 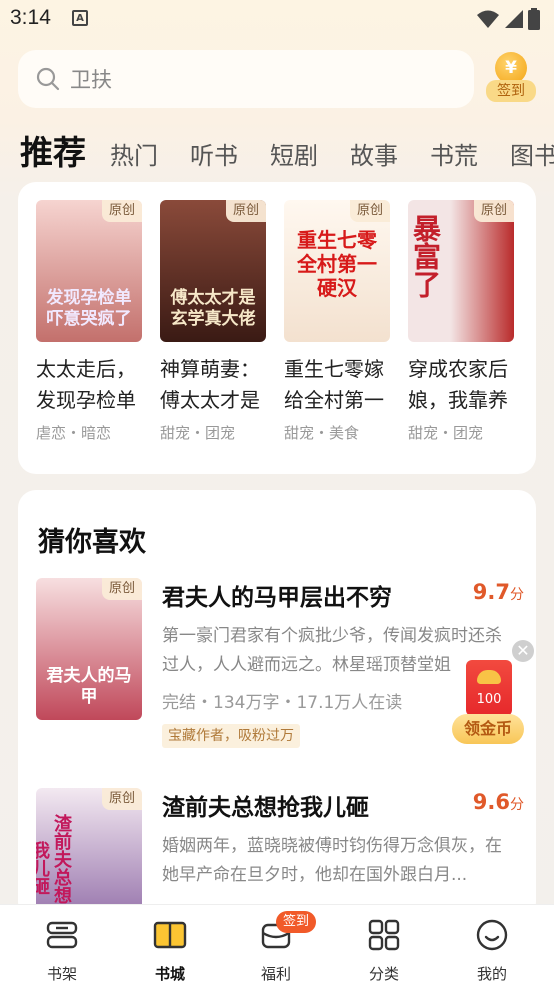 I want to click on featured-book: 原创 暴富了 穿成农家后娘，我靠养 甜宠・团宠, so click(x=462, y=321).